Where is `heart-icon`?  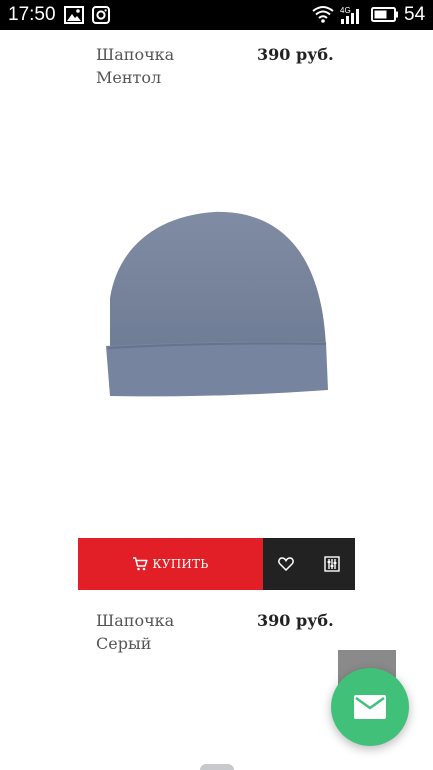
heart-icon is located at coordinates (286, 564).